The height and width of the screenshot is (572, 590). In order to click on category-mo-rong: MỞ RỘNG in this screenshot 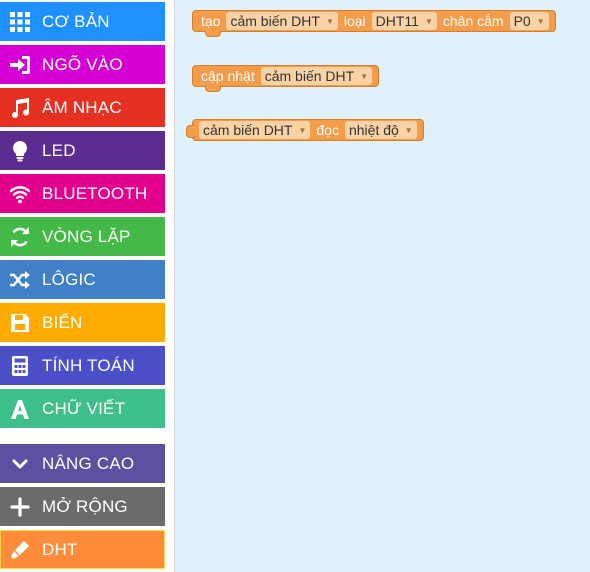, I will do `click(82, 506)`.